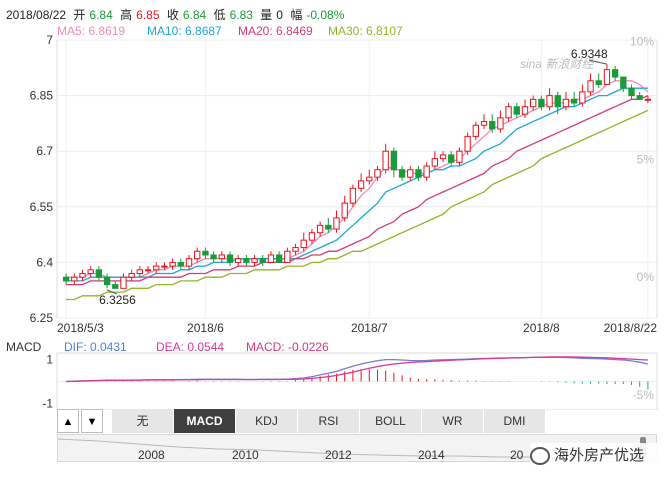 The width and height of the screenshot is (672, 484). Describe the element at coordinates (42, 96) in the screenshot. I see `y-tick-label: 6.85` at that location.